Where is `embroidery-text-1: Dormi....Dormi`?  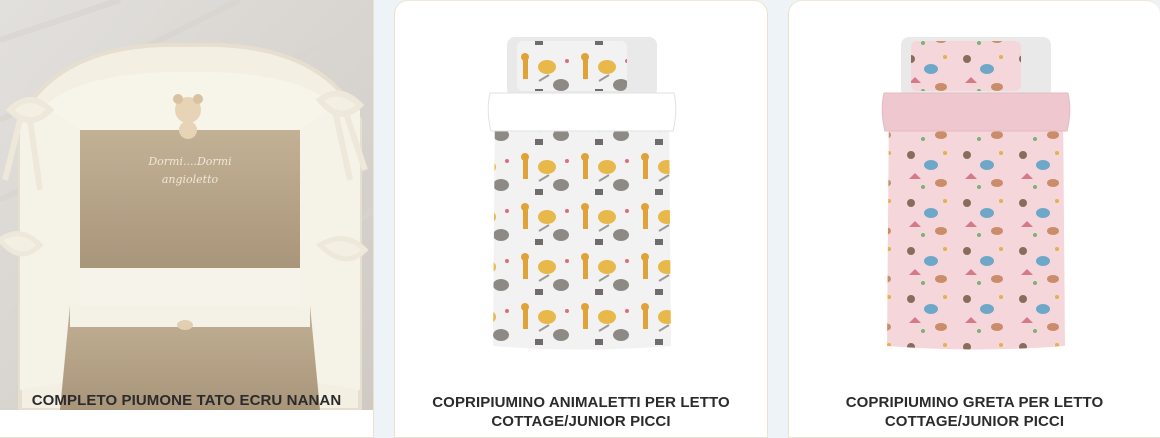
embroidery-text-1: Dormi....Dormi is located at coordinates (189, 161).